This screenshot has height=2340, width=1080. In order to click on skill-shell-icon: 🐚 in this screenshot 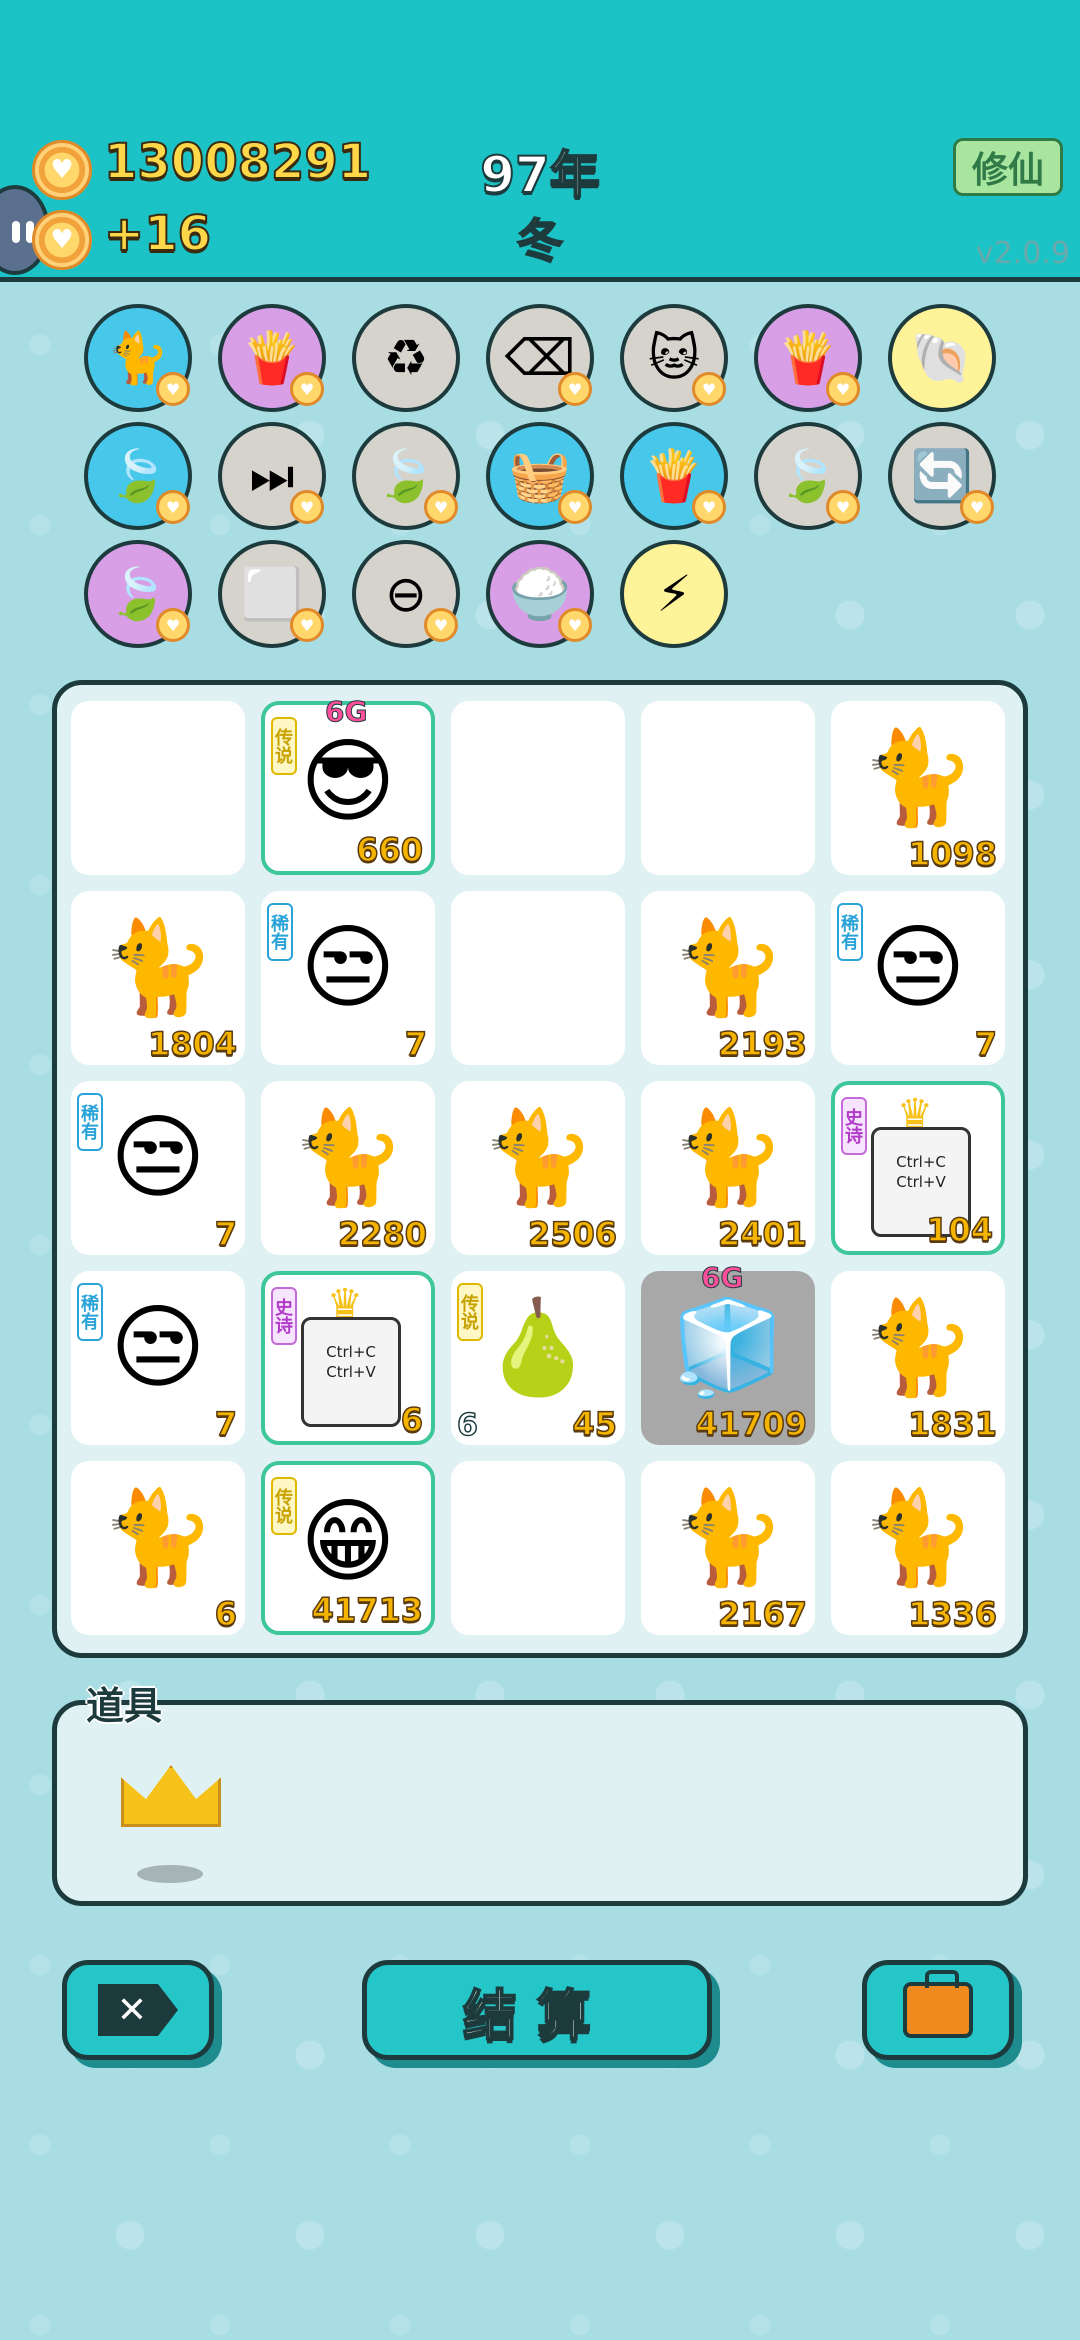, I will do `click(942, 358)`.